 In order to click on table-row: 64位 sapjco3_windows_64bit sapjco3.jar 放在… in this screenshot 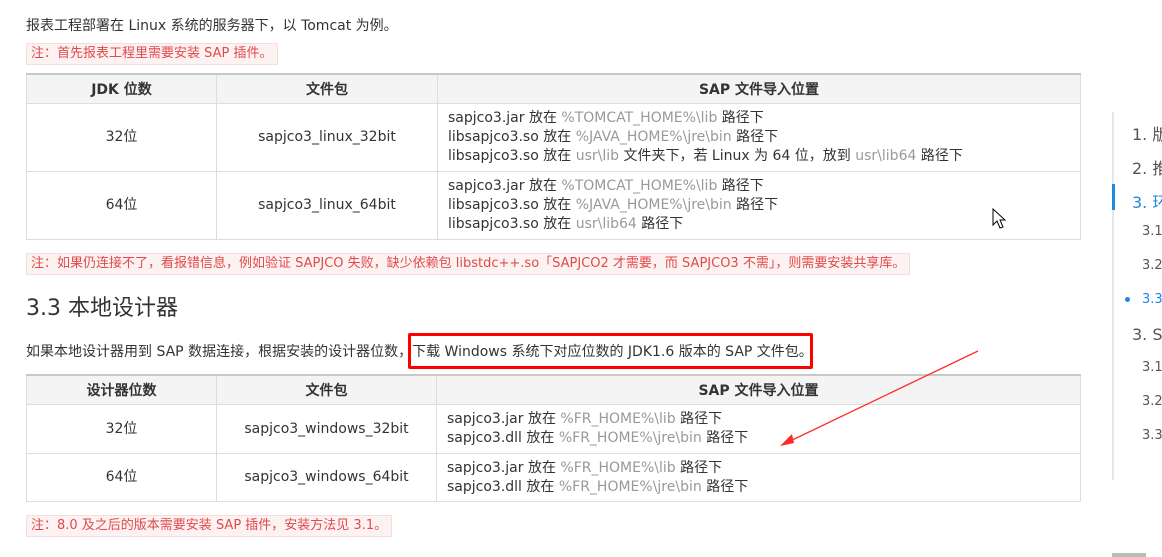, I will do `click(553, 477)`.